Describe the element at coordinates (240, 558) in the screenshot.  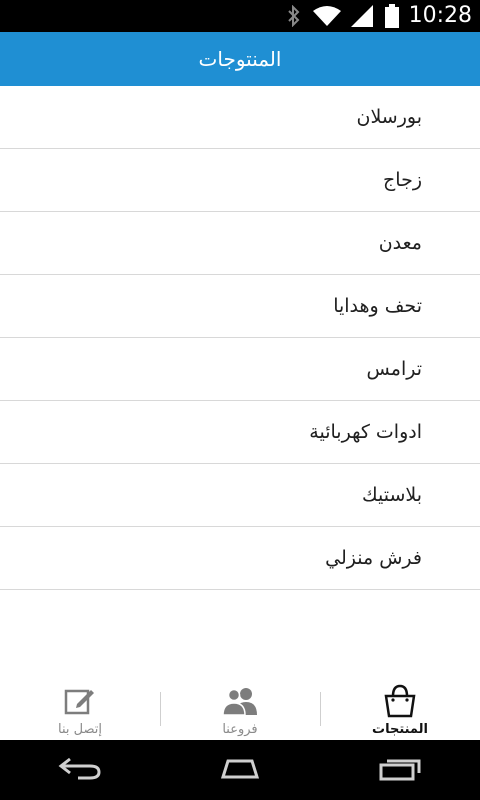
I see `list-item-furnishing: فرش منزلي` at that location.